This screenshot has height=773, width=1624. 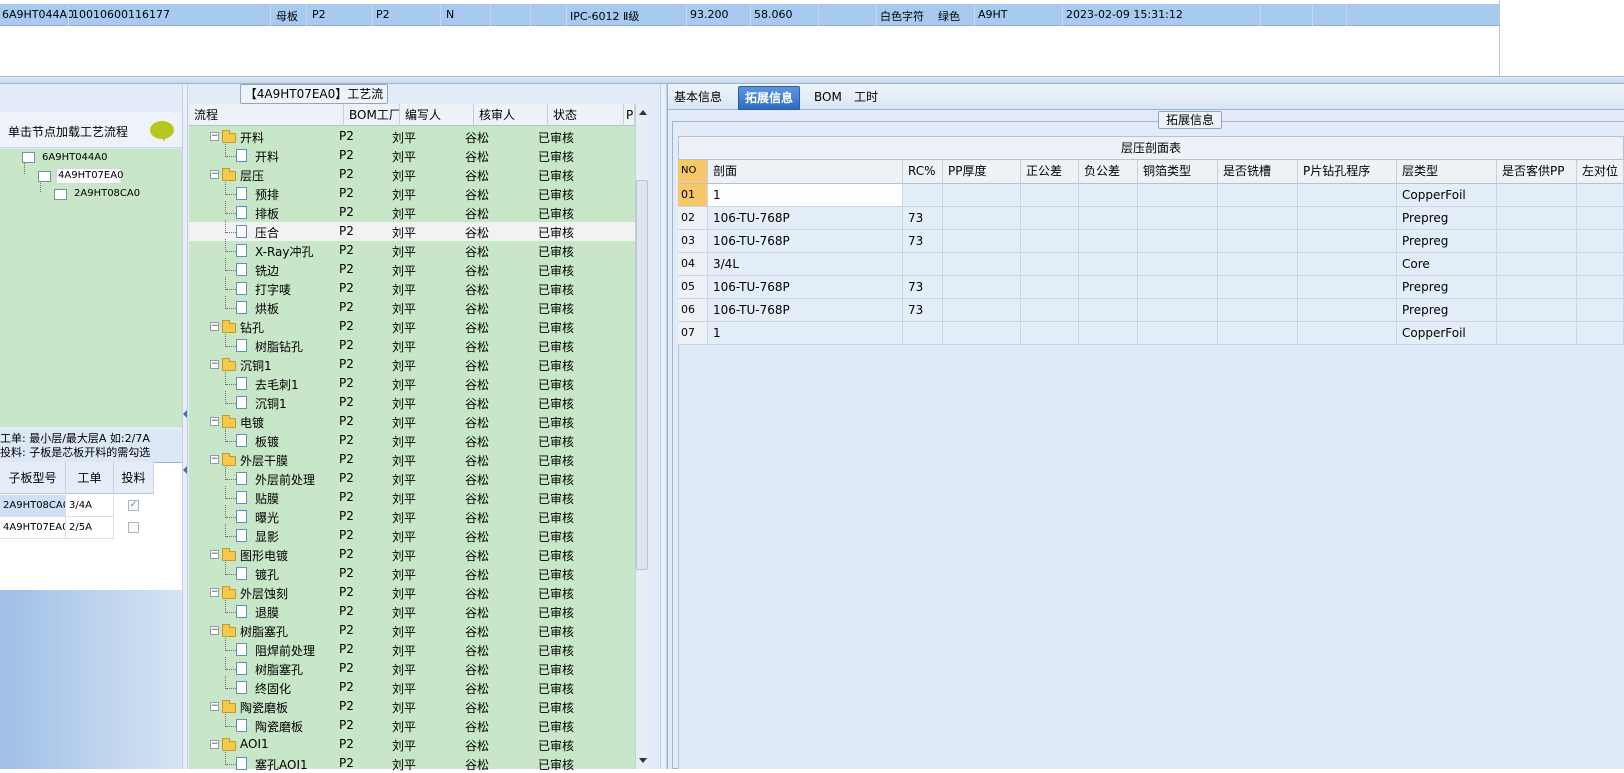 What do you see at coordinates (133, 527) in the screenshot?
I see `feed-checkbox` at bounding box center [133, 527].